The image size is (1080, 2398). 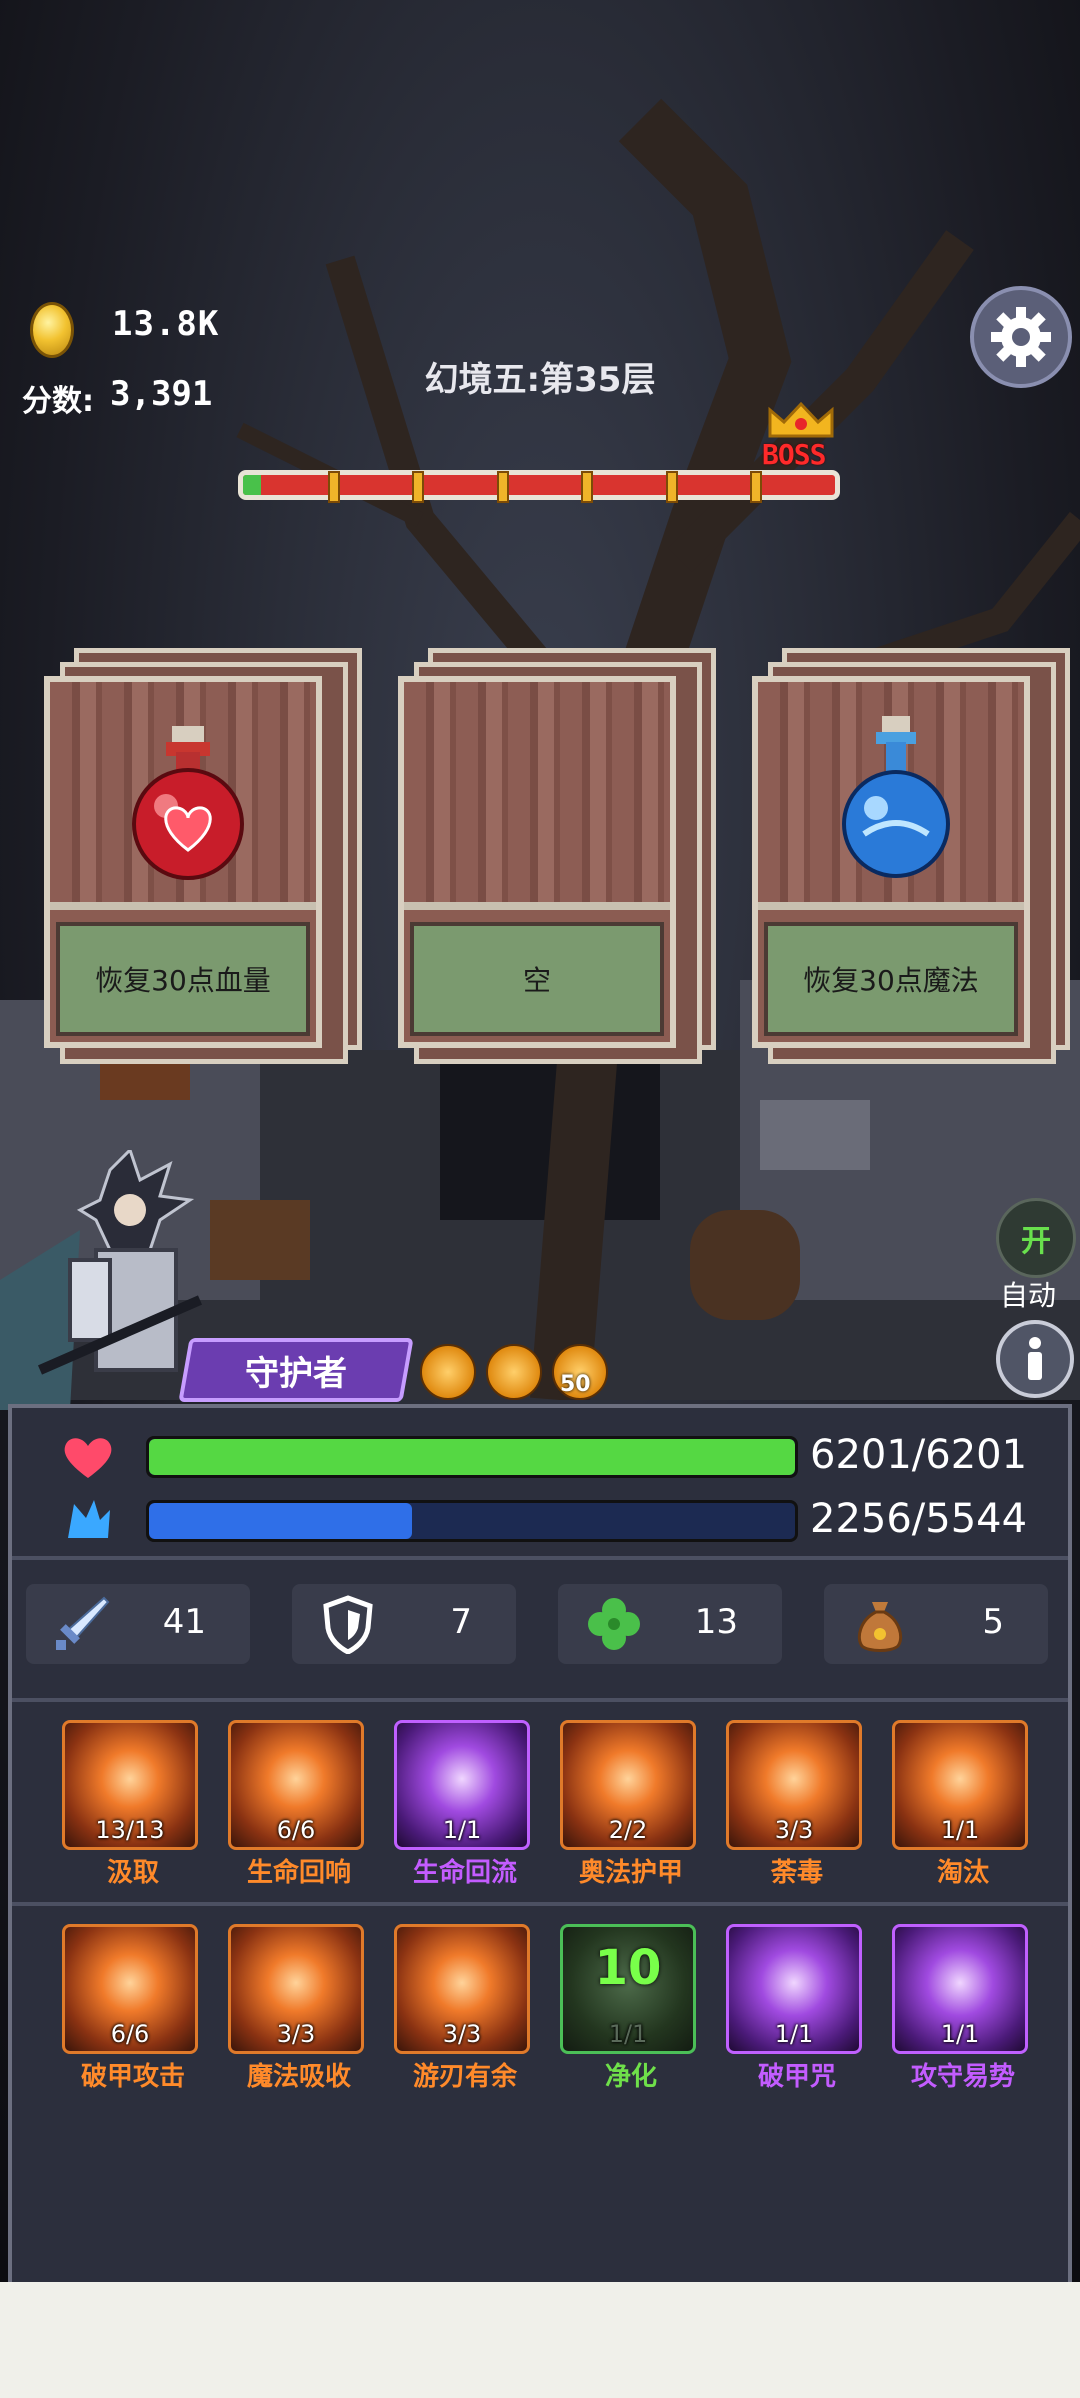 What do you see at coordinates (464, 1873) in the screenshot?
I see `skill-name: 生命回流` at bounding box center [464, 1873].